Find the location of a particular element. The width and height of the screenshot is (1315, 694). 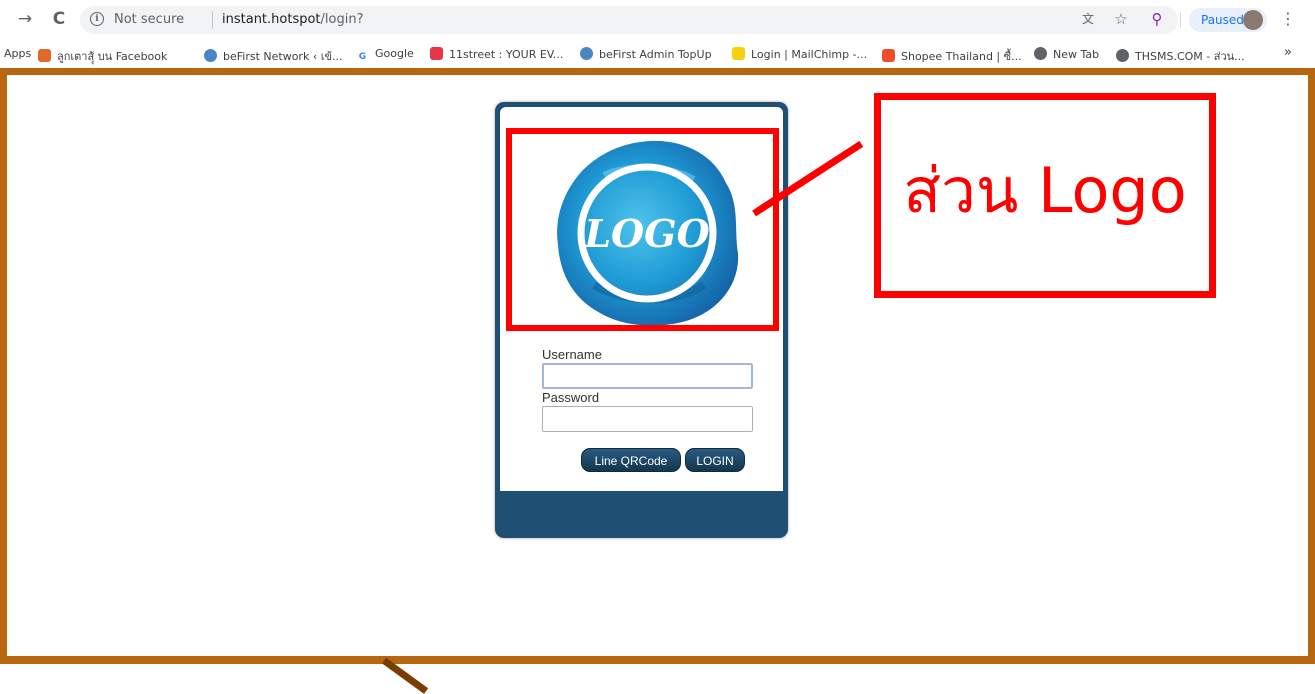

url-text: instant.hotspot/login? is located at coordinates (292, 19).